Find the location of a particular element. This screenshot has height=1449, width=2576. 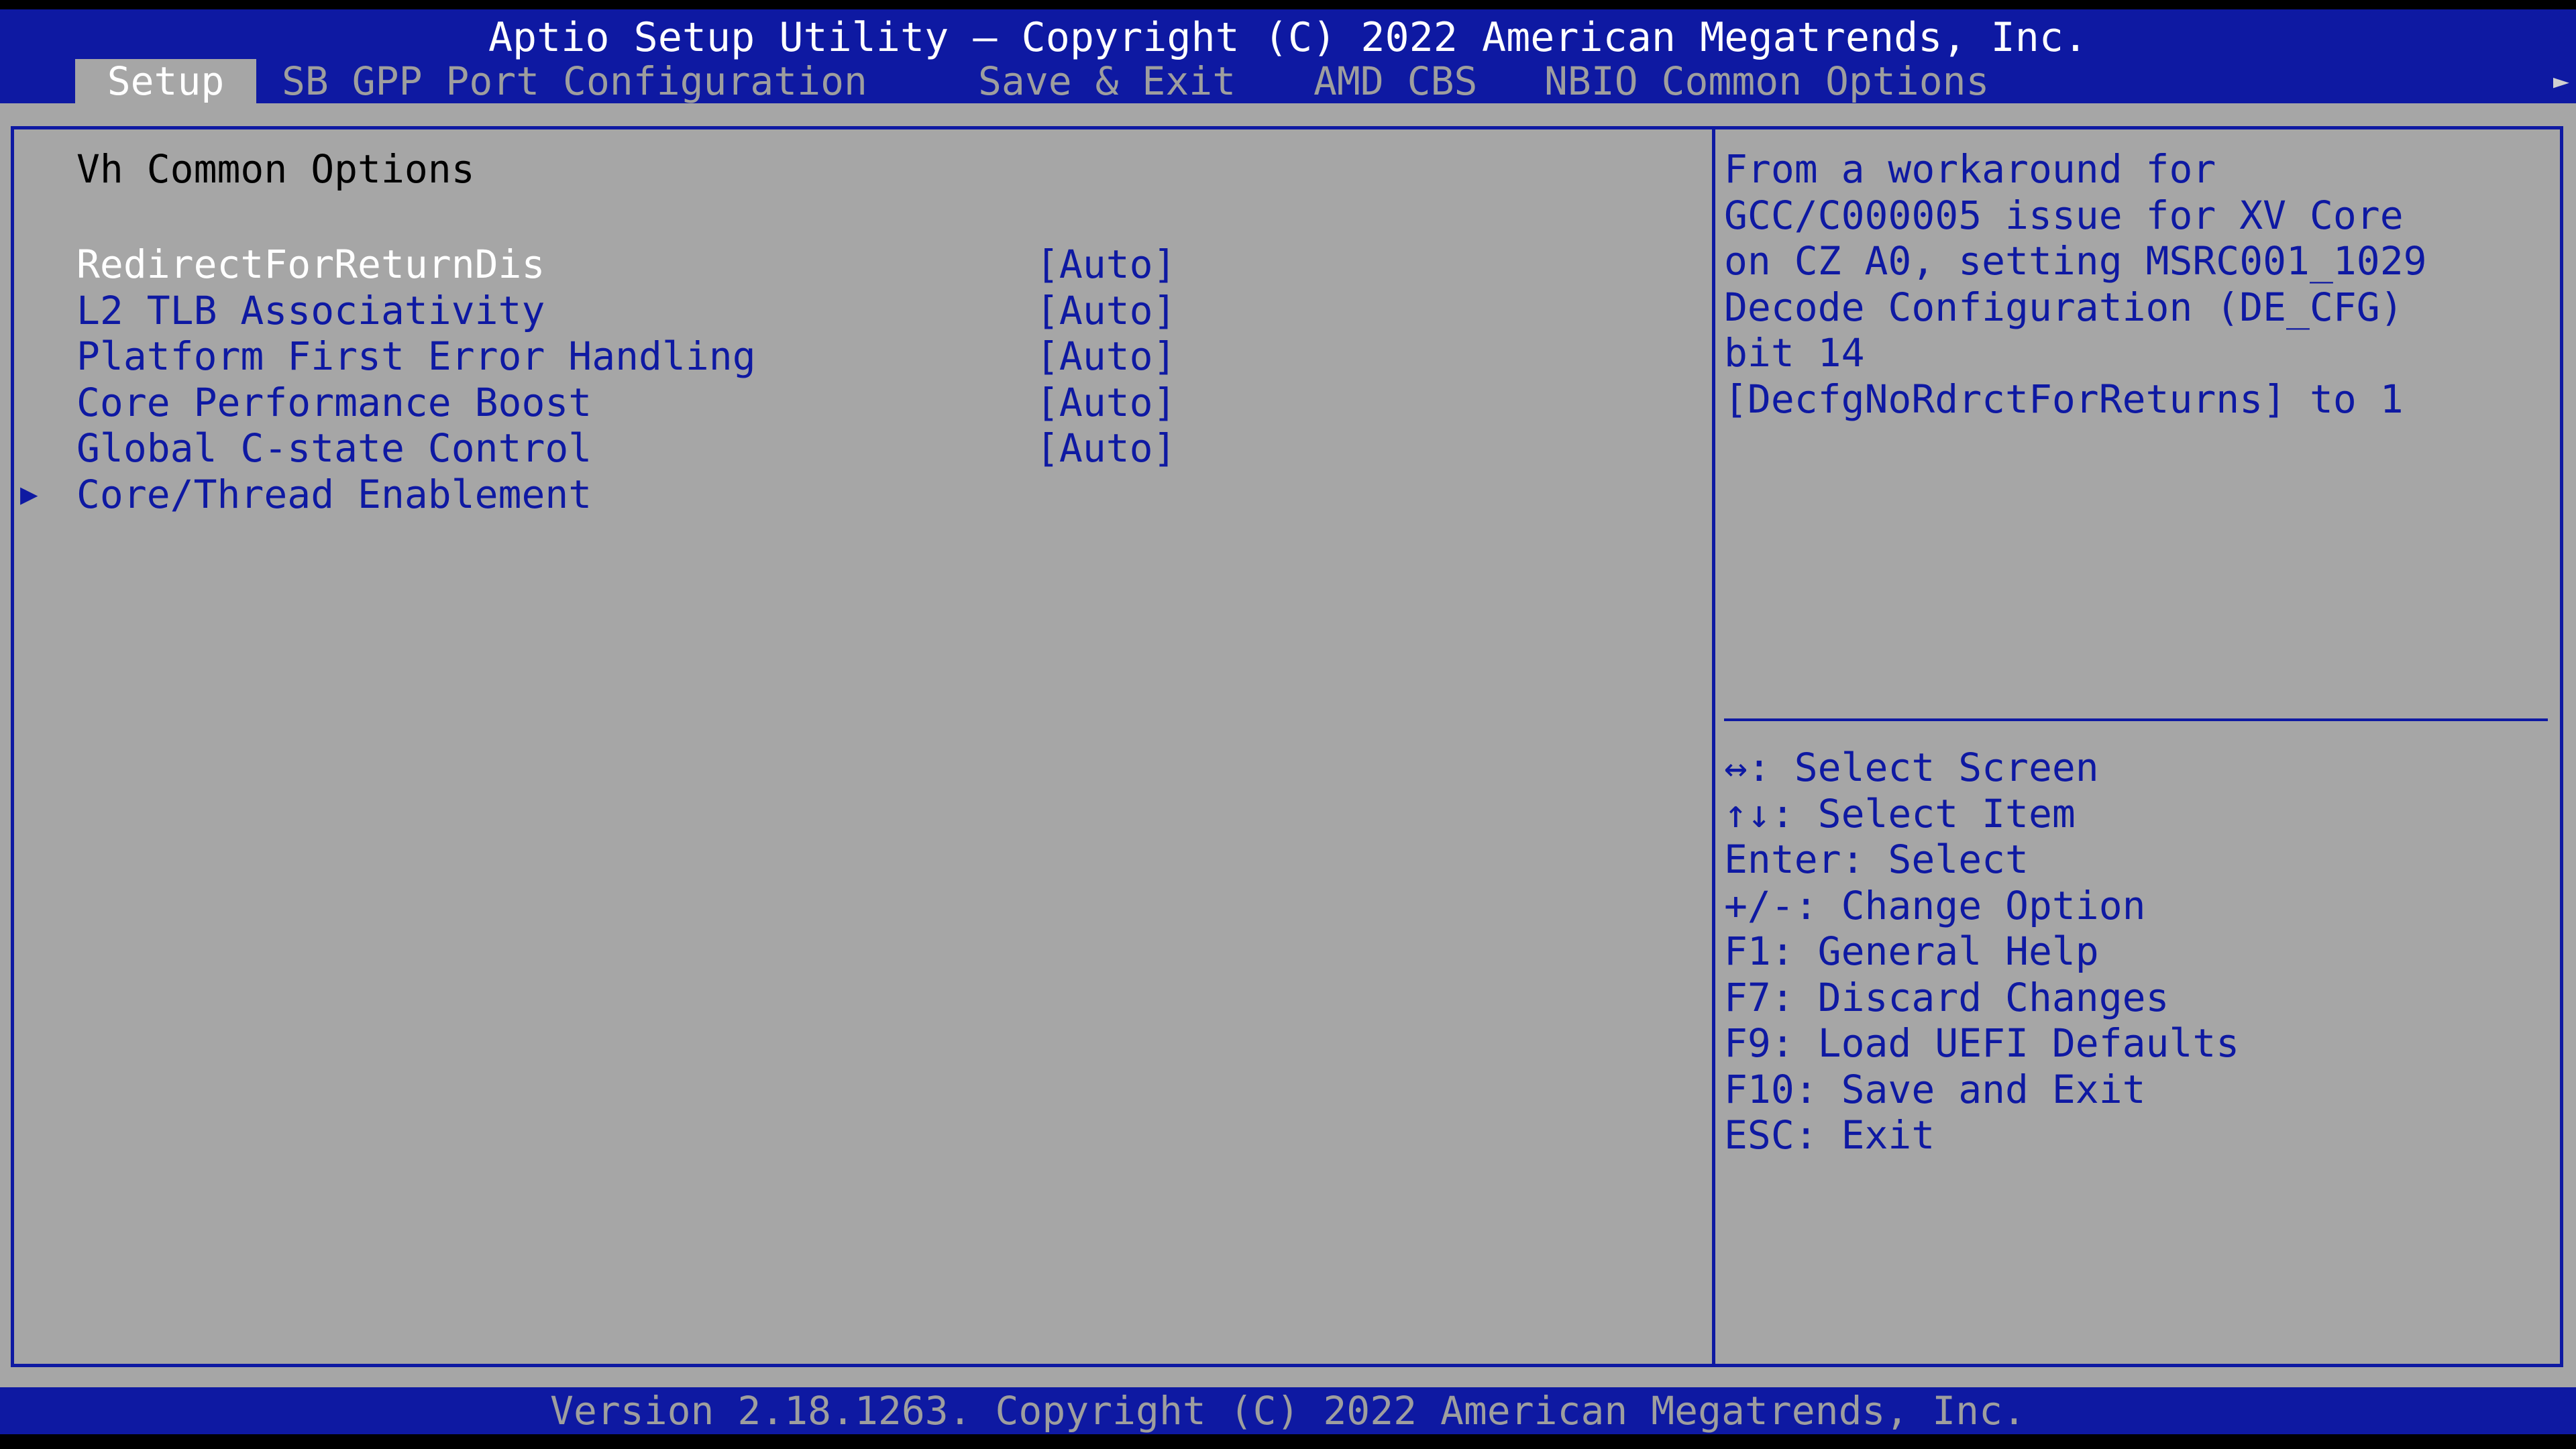

key-hint-save-and-exit: F10: Save and Exit is located at coordinates (1935, 1089).